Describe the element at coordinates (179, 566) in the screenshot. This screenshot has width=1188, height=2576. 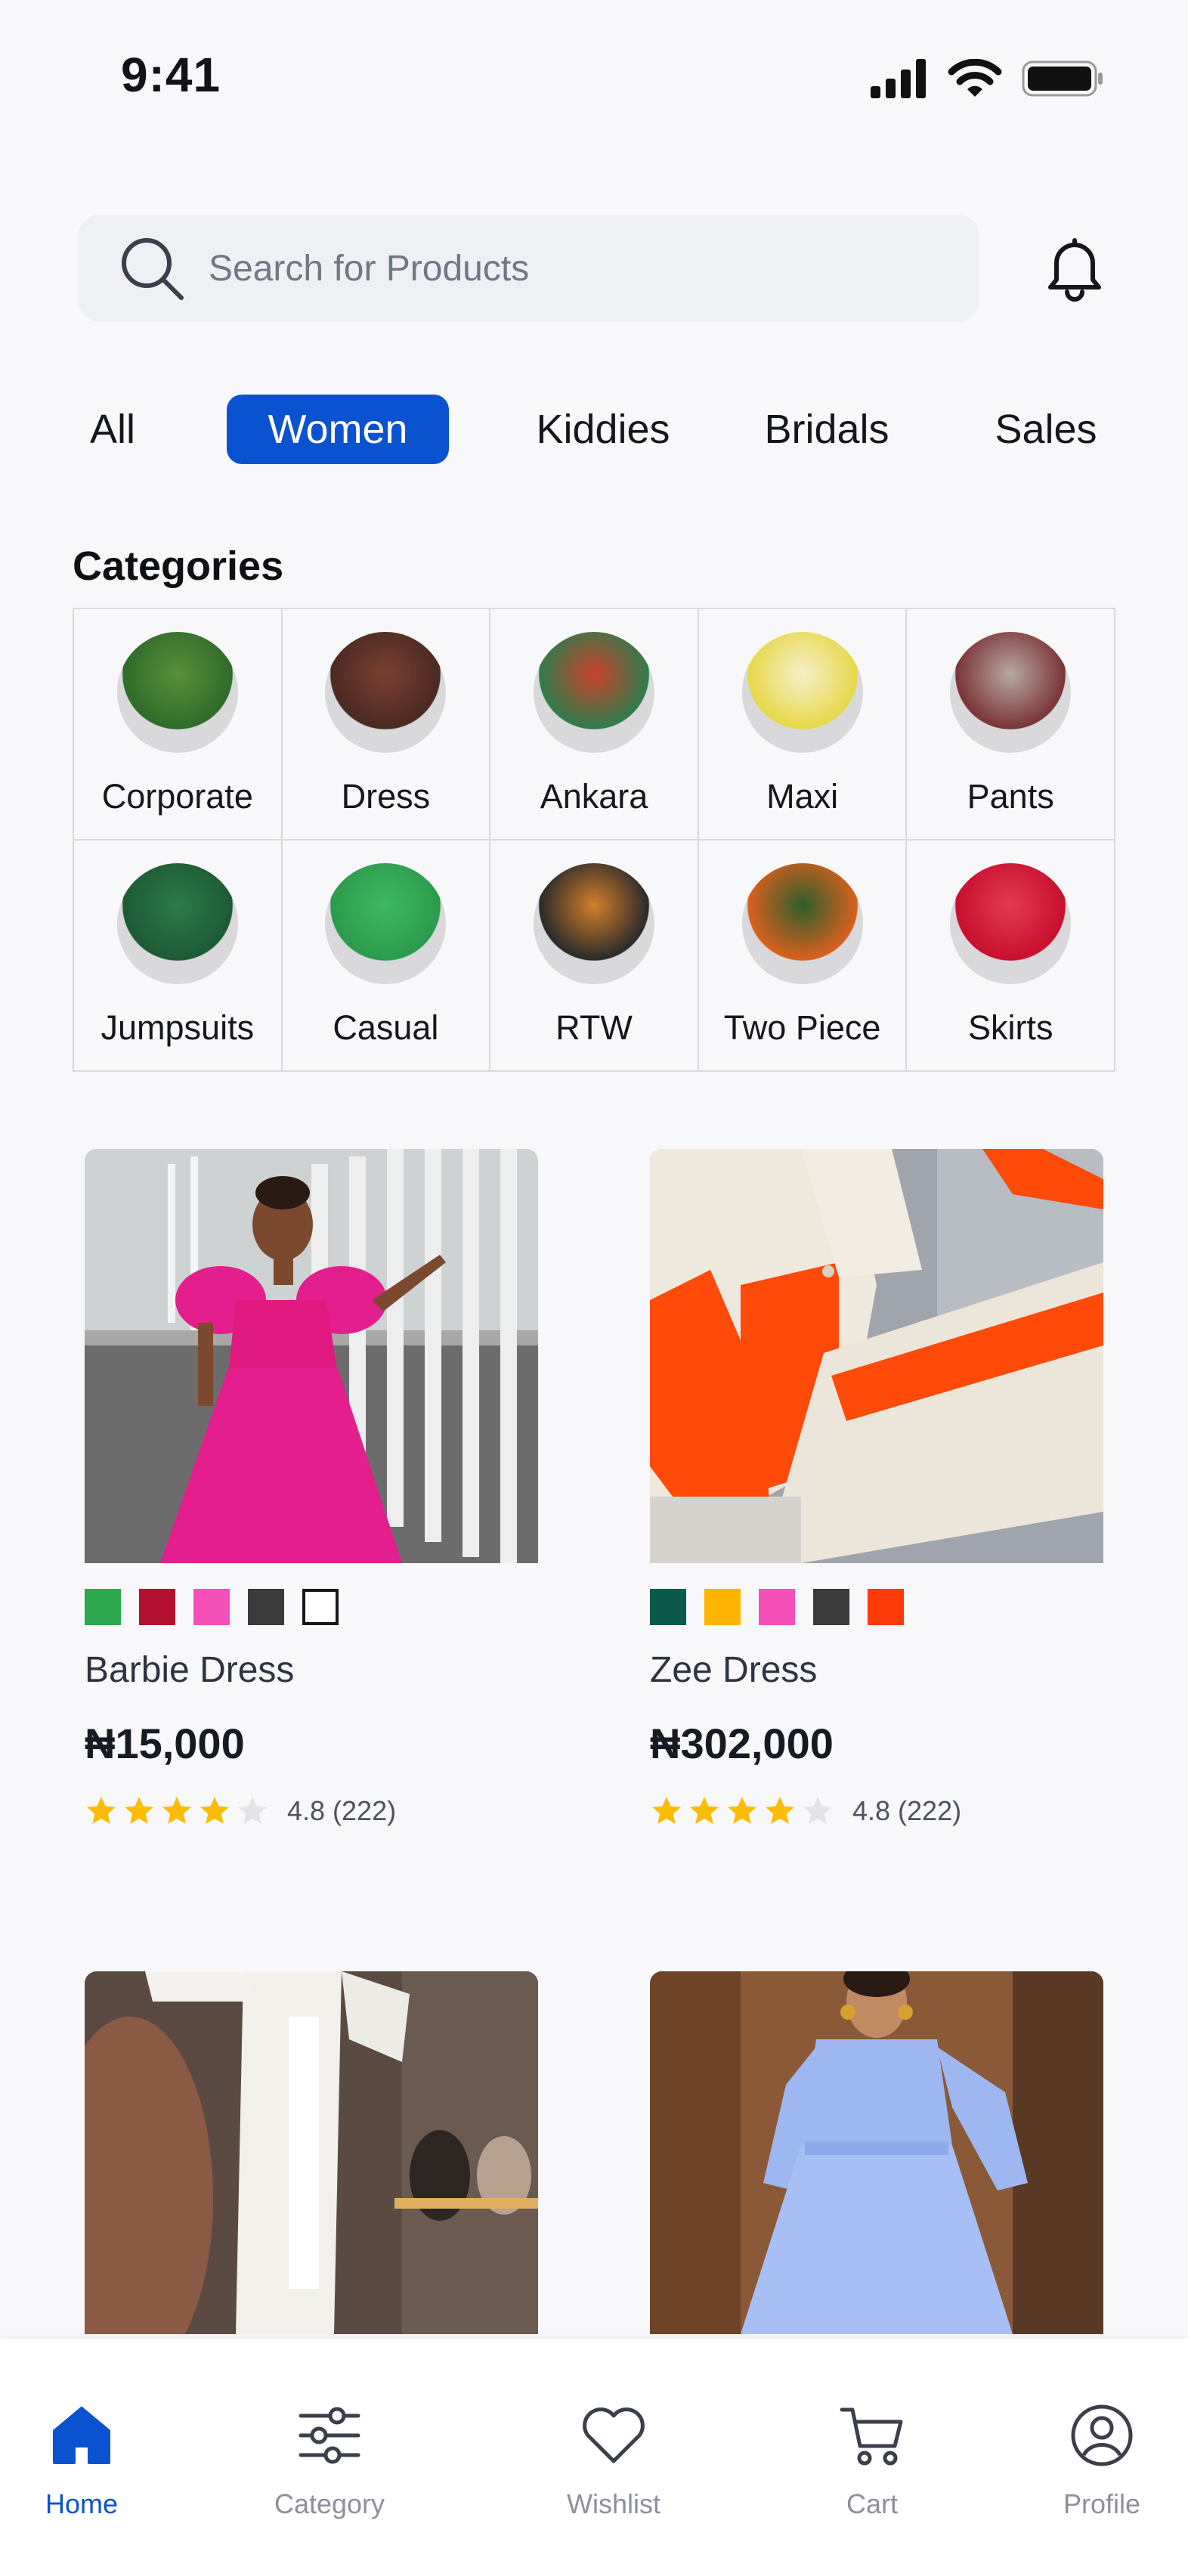
I see `categories-title: Categories` at that location.